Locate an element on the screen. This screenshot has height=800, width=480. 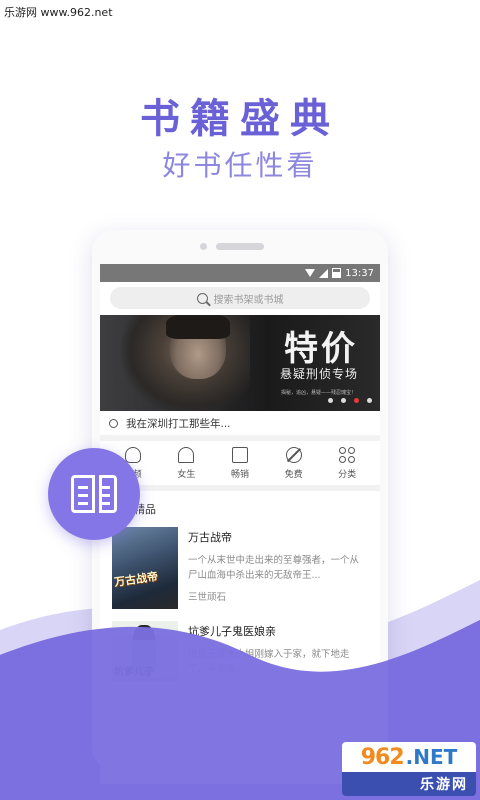
watermark-number: 962 is located at coordinates (382, 757).